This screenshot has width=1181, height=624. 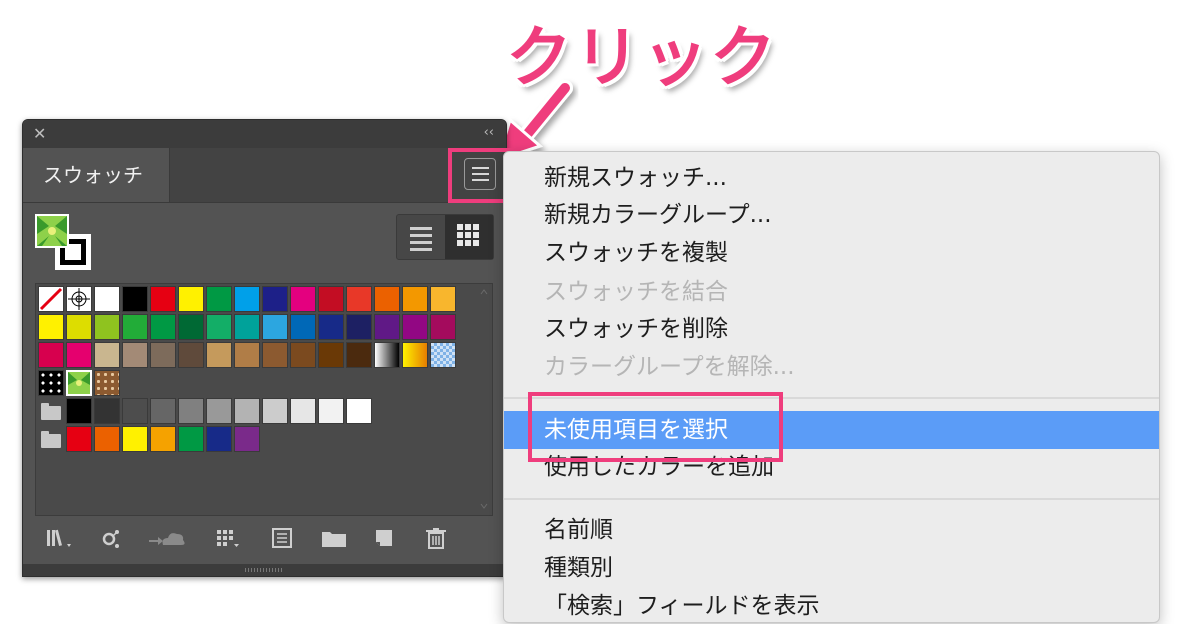 What do you see at coordinates (384, 538) in the screenshot?
I see `new-swatch-icon` at bounding box center [384, 538].